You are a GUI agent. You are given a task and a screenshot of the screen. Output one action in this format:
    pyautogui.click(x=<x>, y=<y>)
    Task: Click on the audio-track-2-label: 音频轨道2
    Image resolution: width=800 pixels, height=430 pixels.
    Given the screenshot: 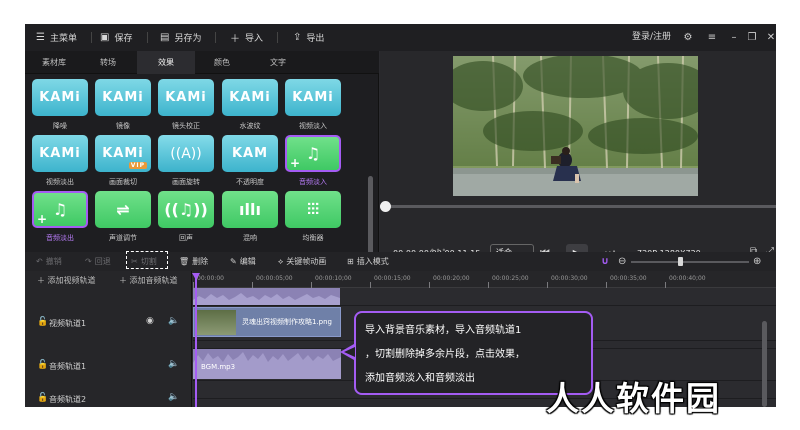 What is the action you would take?
    pyautogui.click(x=68, y=399)
    